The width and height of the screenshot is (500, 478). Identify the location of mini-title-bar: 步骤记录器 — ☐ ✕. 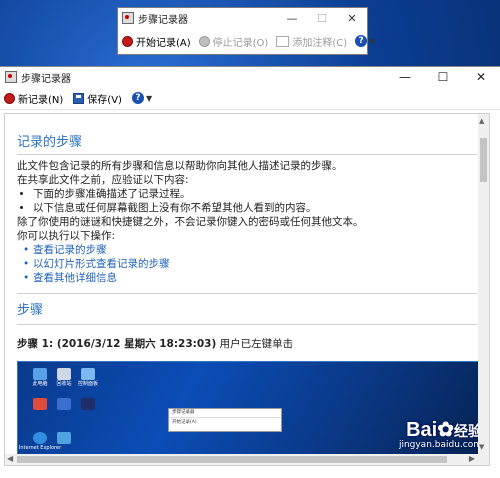
(242, 18).